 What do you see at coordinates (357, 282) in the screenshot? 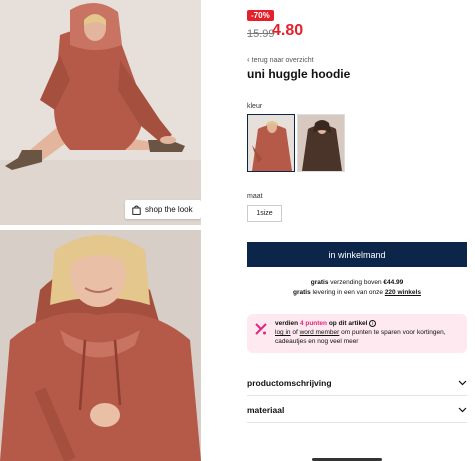
I see `shipping-line-free-delivery: gratis verzending boven €44.99` at bounding box center [357, 282].